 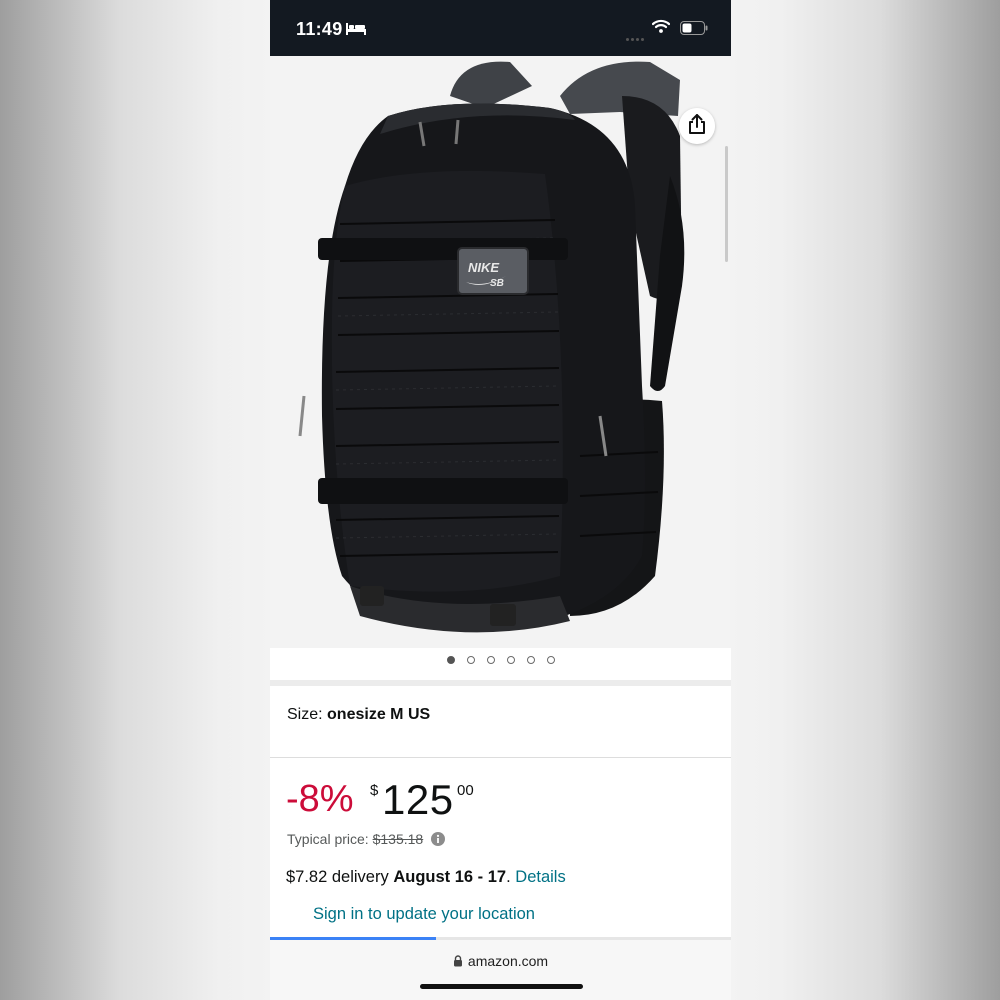 I want to click on share-button, so click(x=697, y=126).